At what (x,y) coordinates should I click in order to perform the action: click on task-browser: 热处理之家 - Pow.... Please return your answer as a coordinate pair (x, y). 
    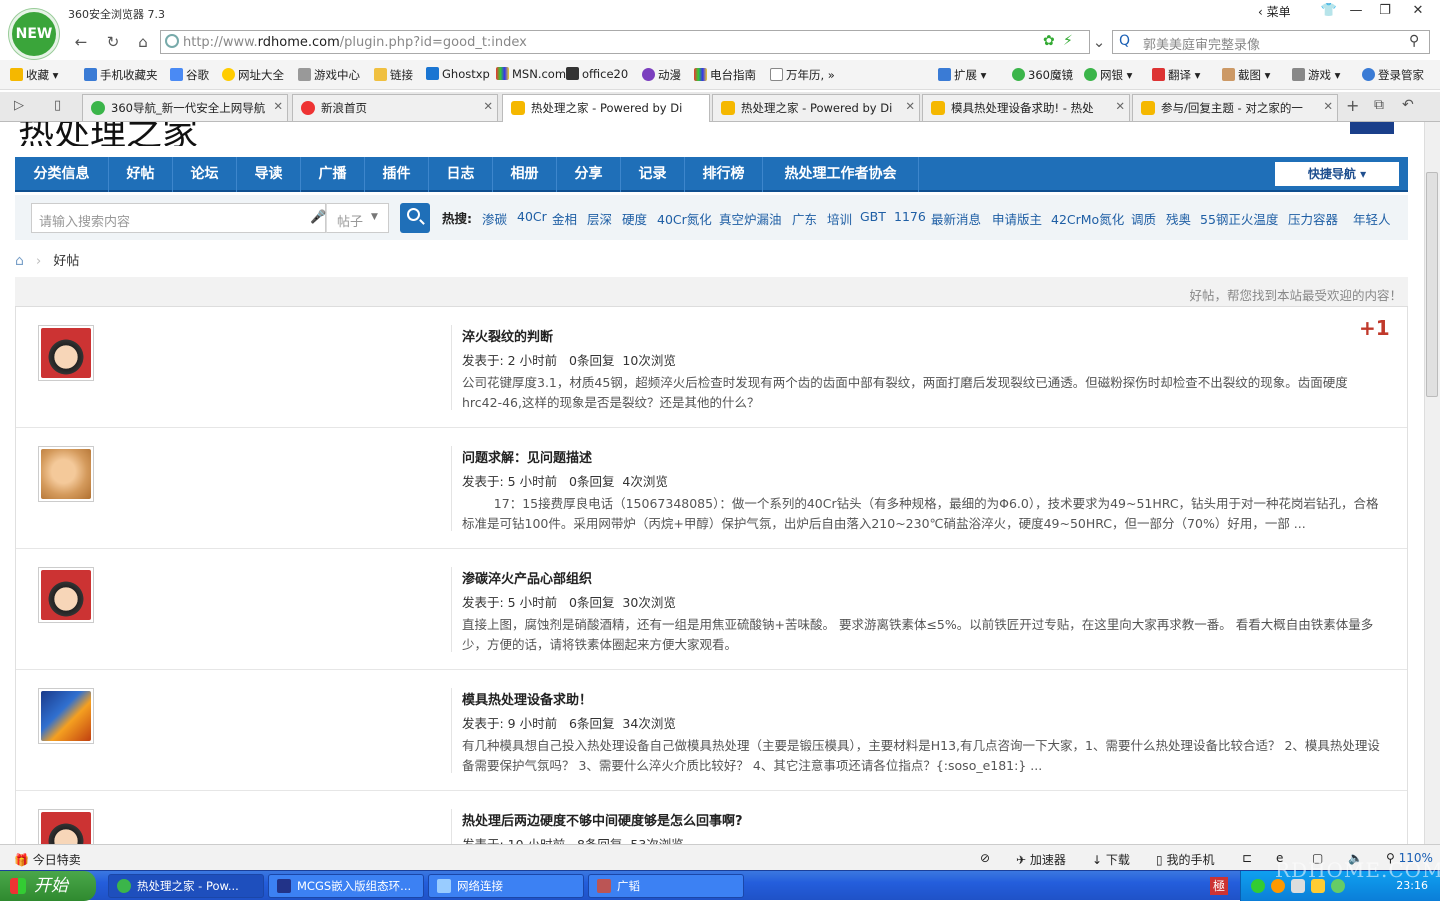
    Looking at the image, I should click on (186, 886).